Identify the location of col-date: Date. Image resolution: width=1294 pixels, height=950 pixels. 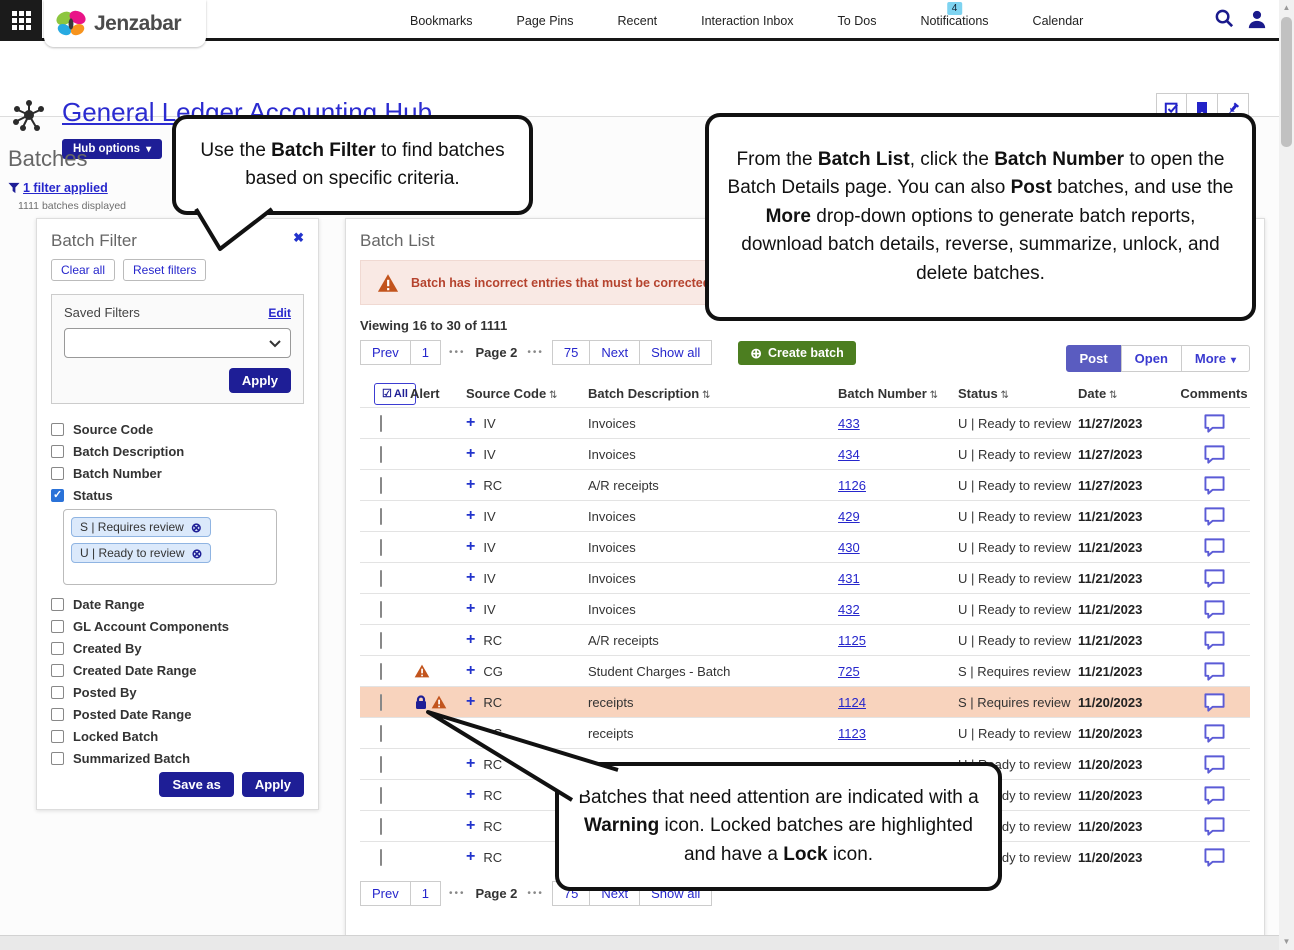
(1128, 393).